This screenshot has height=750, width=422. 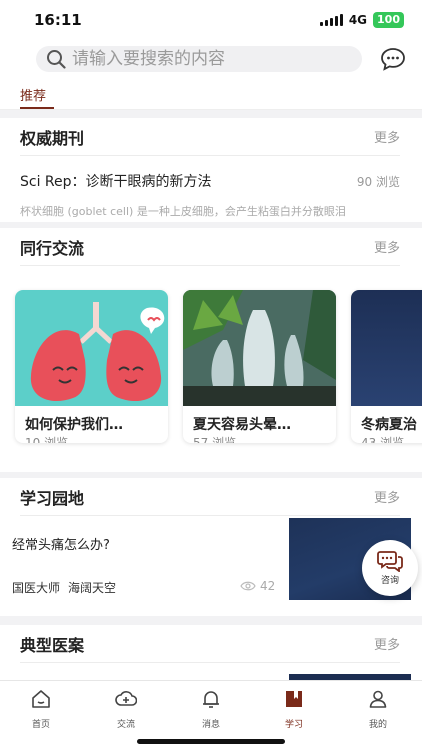 I want to click on search-icon, so click(x=56, y=59).